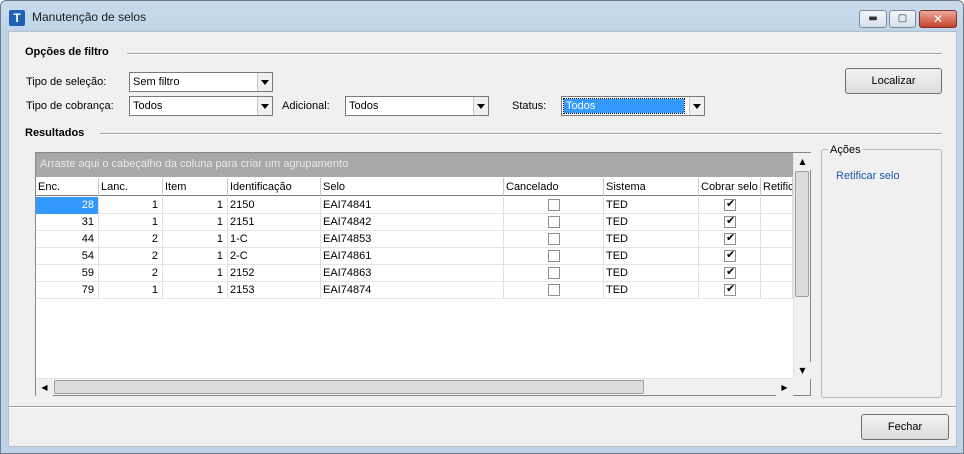 The width and height of the screenshot is (964, 454). I want to click on table-row: 54 2 1 2-C EAI74861 TED, so click(414, 256).